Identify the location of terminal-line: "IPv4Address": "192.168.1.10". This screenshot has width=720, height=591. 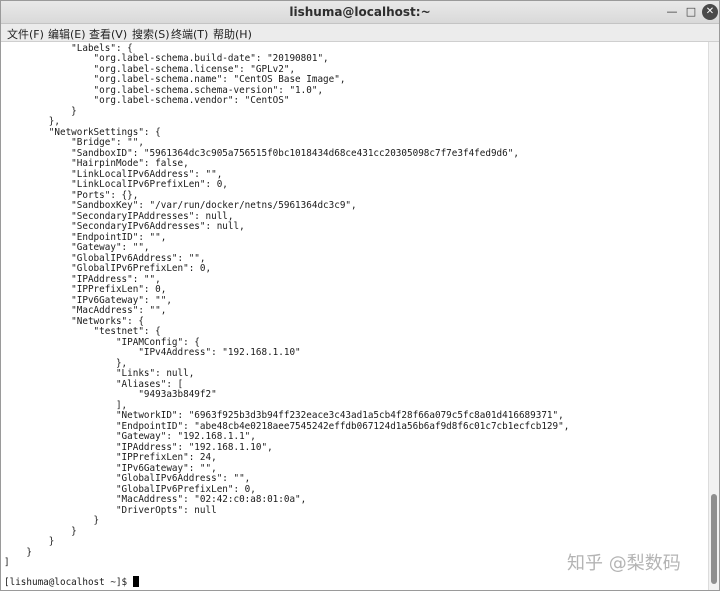
(152, 352).